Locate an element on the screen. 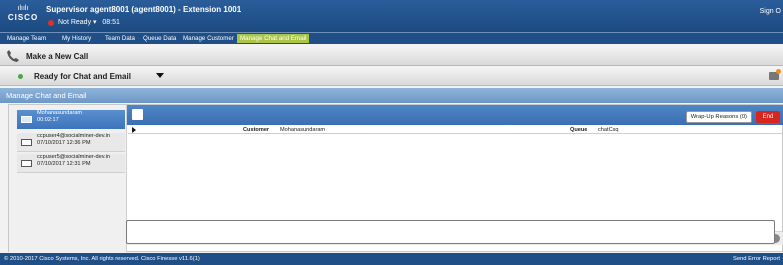 The image size is (783, 265). phone-icon is located at coordinates (13, 56).